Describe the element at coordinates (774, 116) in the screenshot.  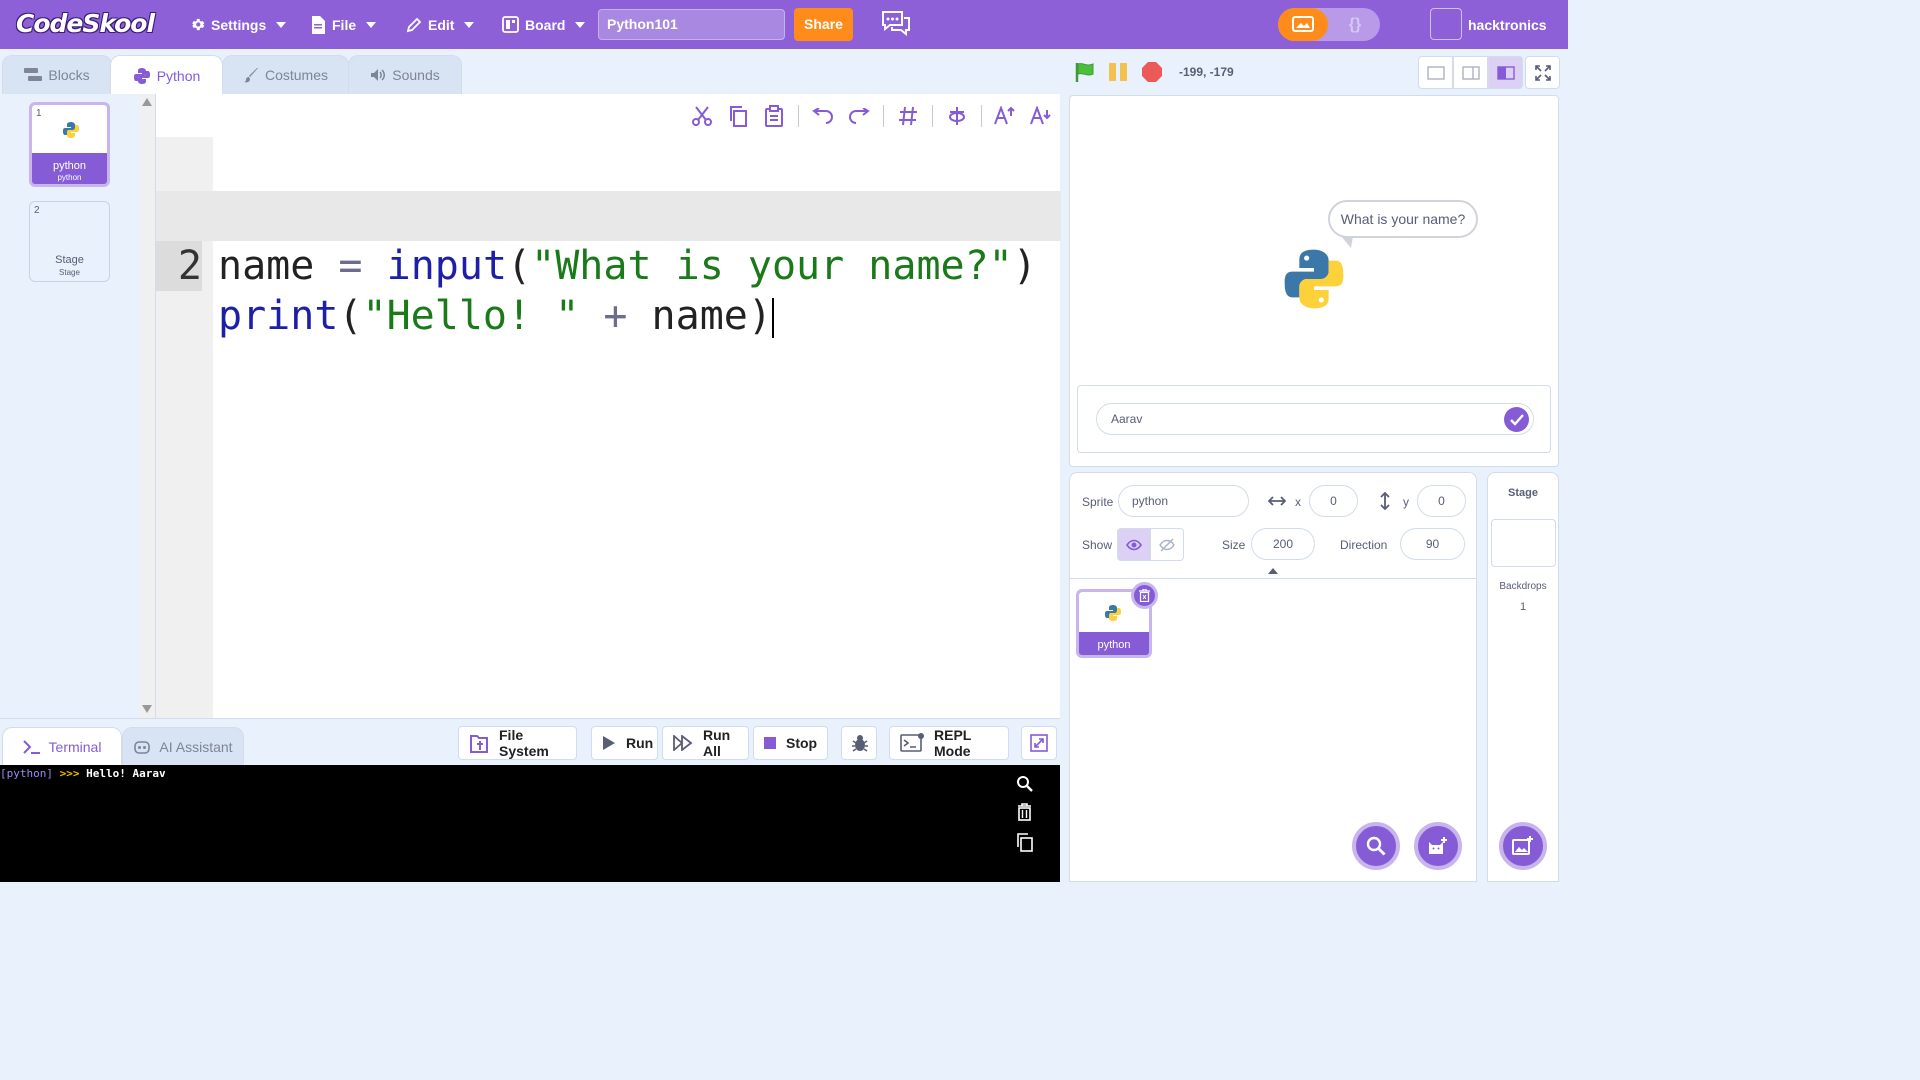
I see `paste-icon` at that location.